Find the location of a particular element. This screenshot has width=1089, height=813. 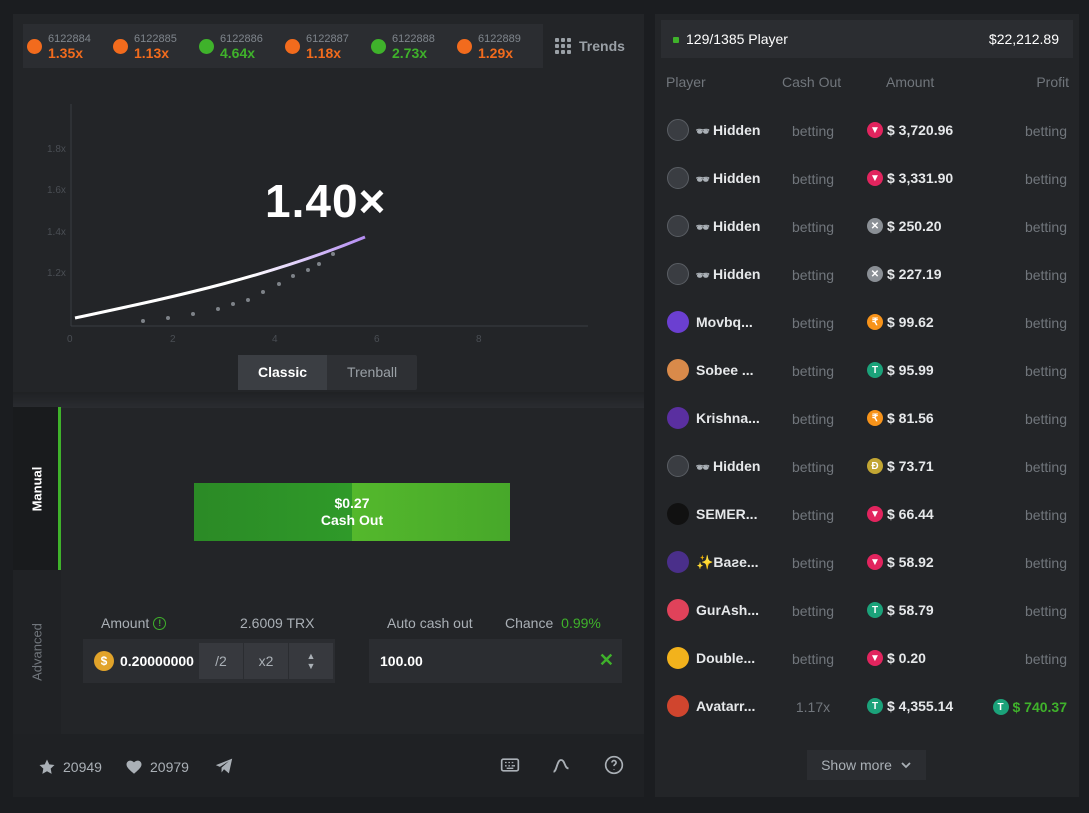

player-amount-value: $ 250.20 is located at coordinates (914, 226).